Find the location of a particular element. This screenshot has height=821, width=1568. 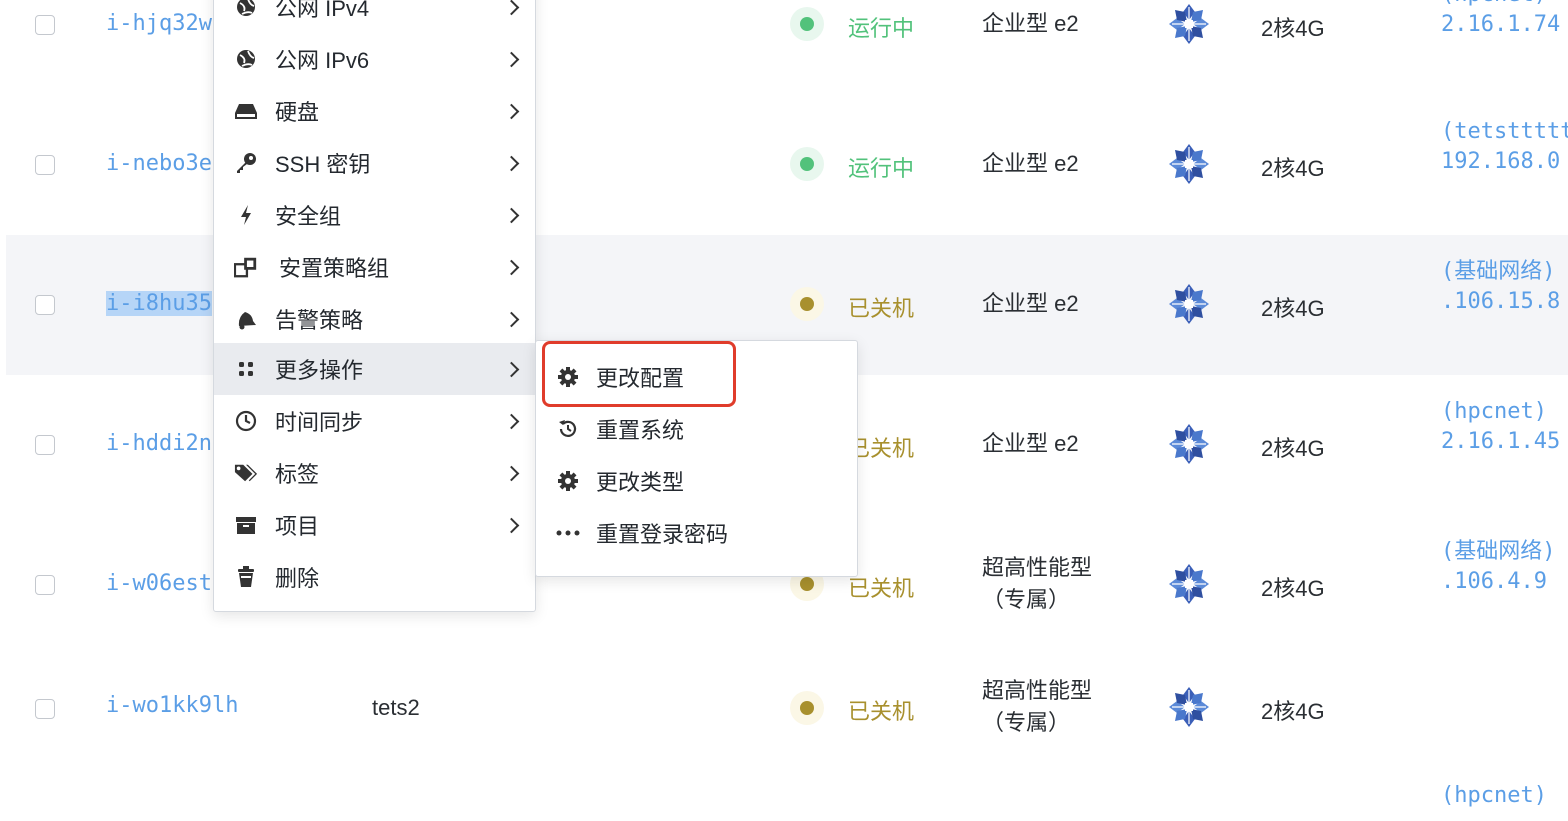

instance-type: 超高性能型 （专属） is located at coordinates (1037, 707).